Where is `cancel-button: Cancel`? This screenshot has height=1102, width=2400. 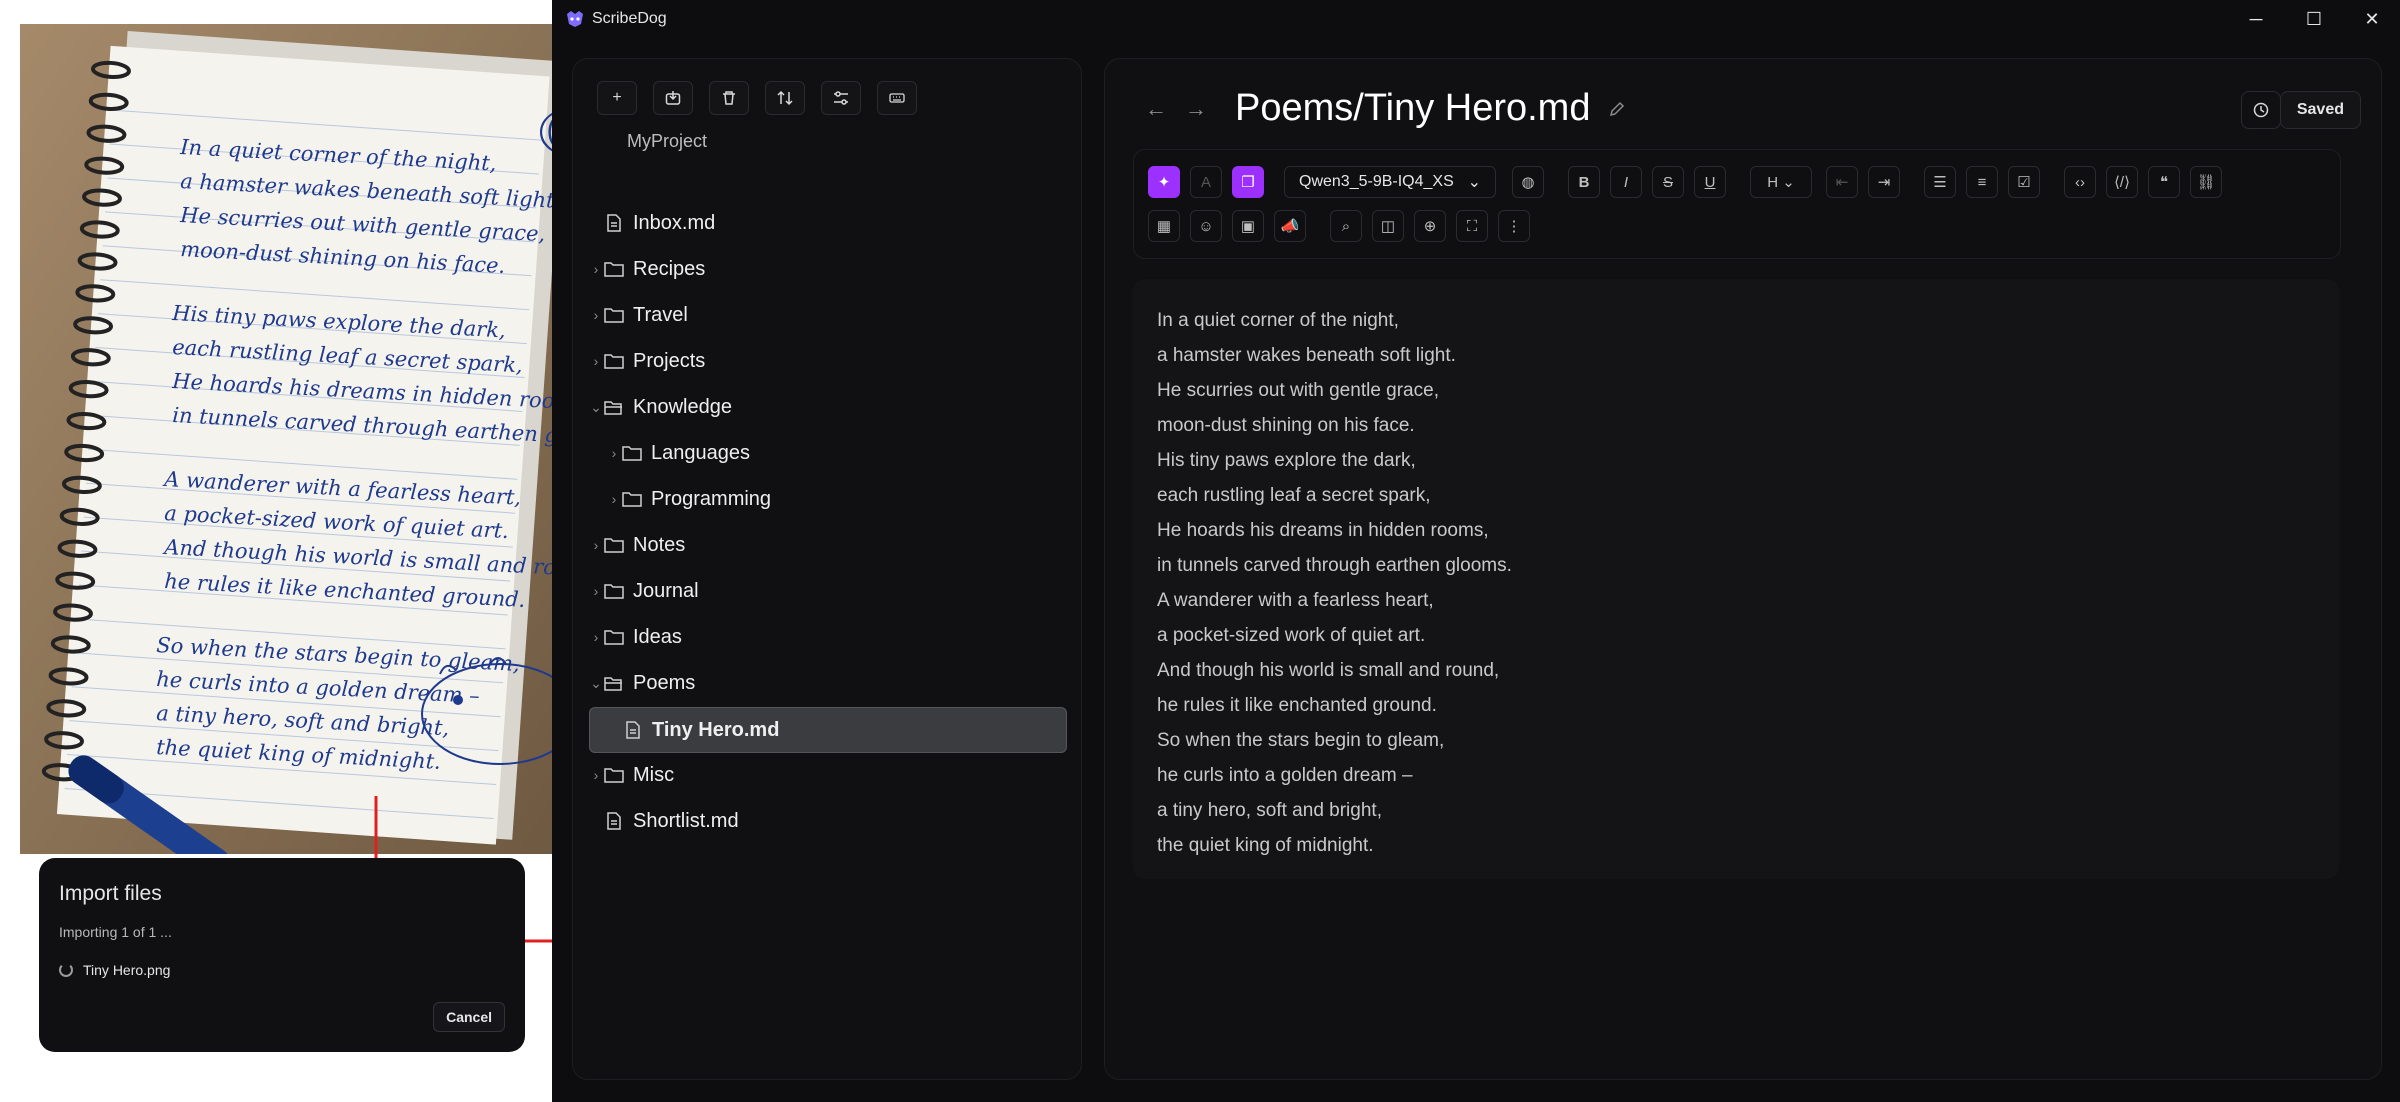
cancel-button: Cancel is located at coordinates (469, 1017).